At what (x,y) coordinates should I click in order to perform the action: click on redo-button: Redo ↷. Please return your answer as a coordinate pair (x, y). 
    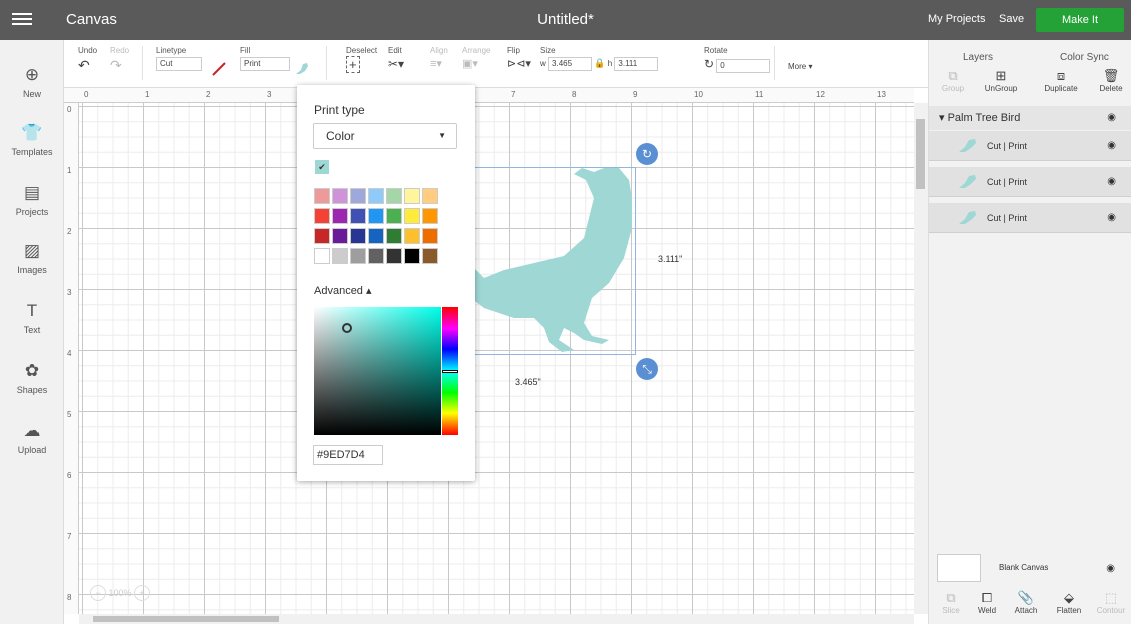
    Looking at the image, I should click on (119, 60).